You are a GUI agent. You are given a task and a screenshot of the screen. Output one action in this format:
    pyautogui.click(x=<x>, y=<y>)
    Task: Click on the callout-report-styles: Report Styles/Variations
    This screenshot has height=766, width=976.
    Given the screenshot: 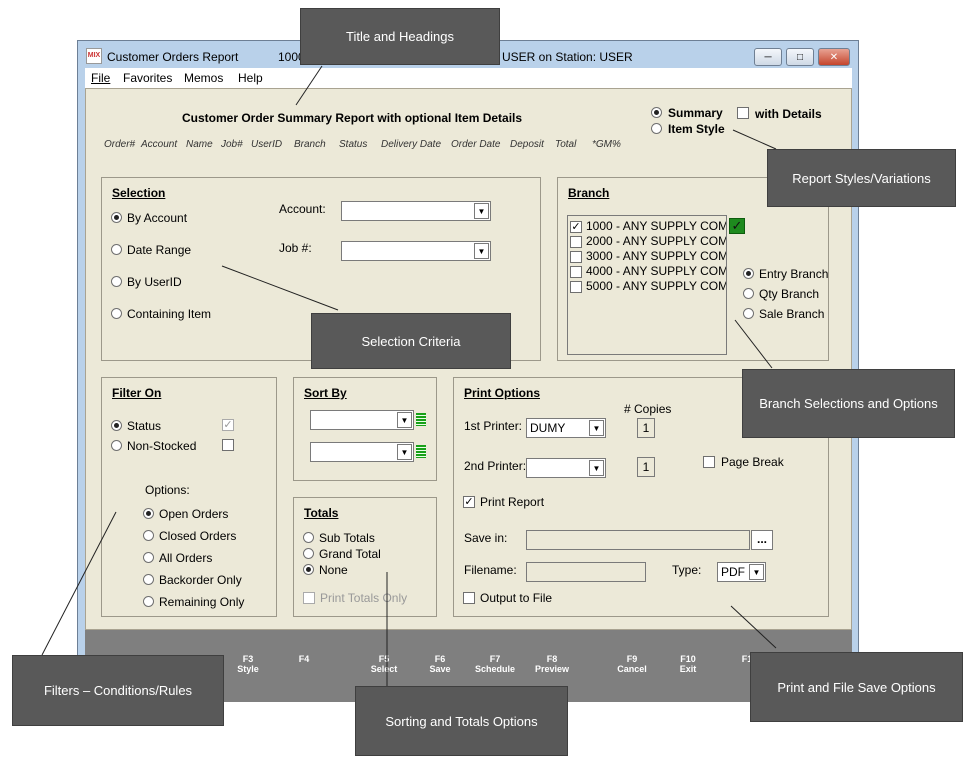 What is the action you would take?
    pyautogui.click(x=861, y=178)
    